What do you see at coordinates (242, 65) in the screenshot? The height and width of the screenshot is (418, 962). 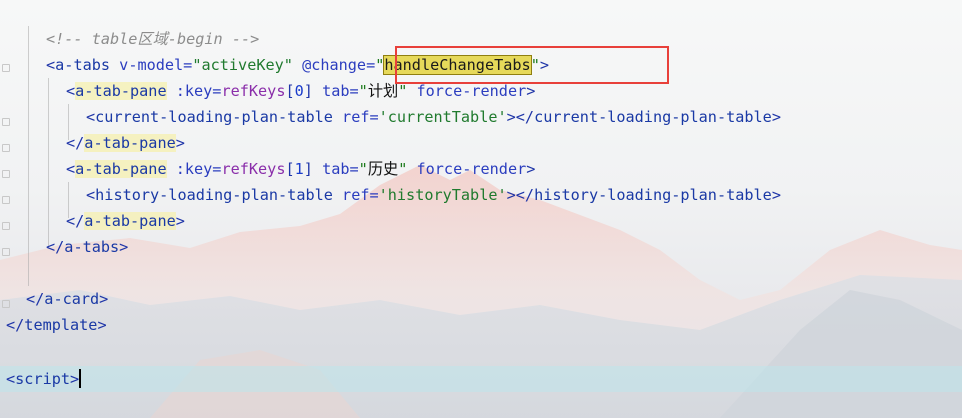 I see `attribute-value: "activeKey"` at bounding box center [242, 65].